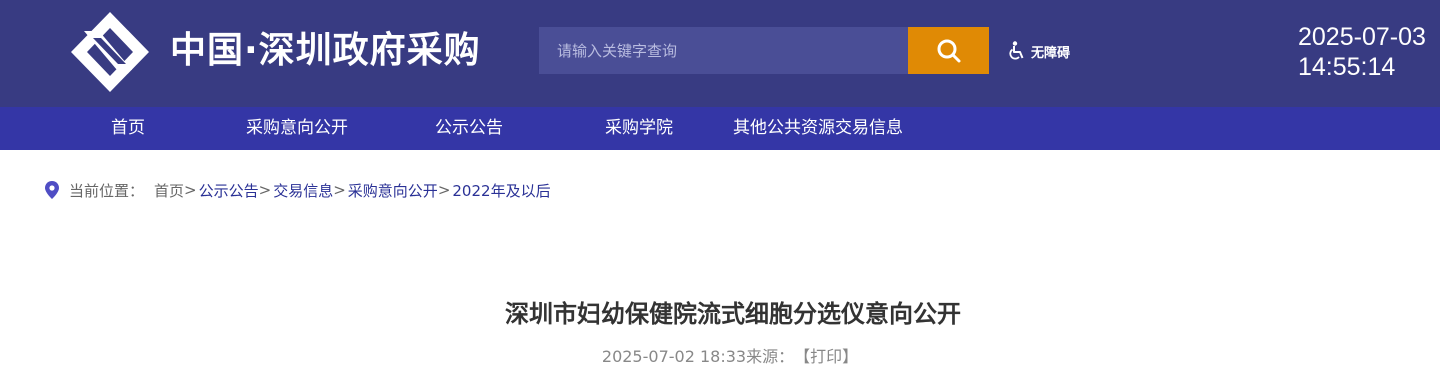  I want to click on breadcrumb-trading-info: 交易信息, so click(303, 190).